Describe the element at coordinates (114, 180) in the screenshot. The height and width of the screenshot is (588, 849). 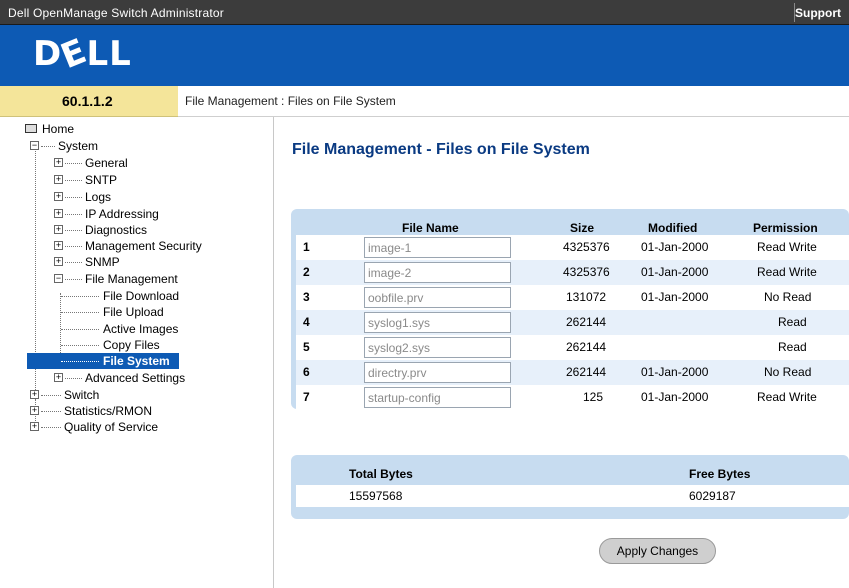
I see `tree-item-sntp: + SNTP` at that location.